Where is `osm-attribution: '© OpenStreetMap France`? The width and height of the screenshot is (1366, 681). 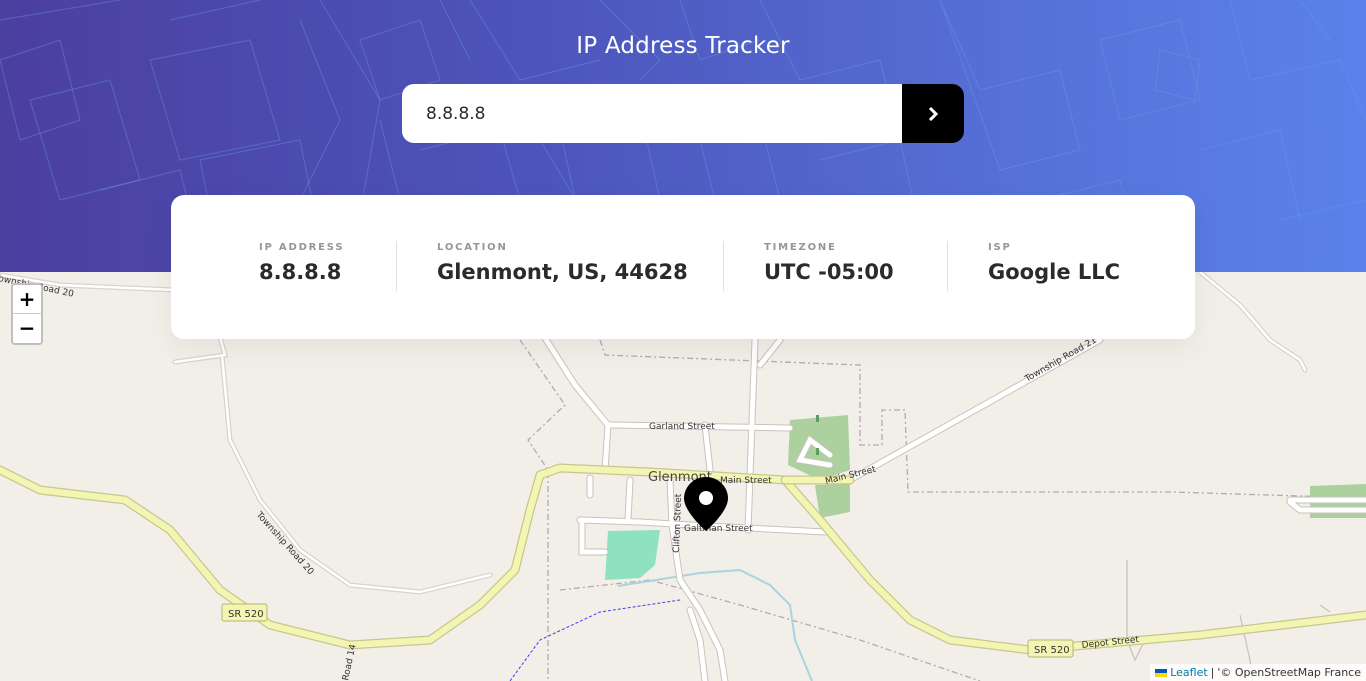 osm-attribution: '© OpenStreetMap France is located at coordinates (1289, 672).